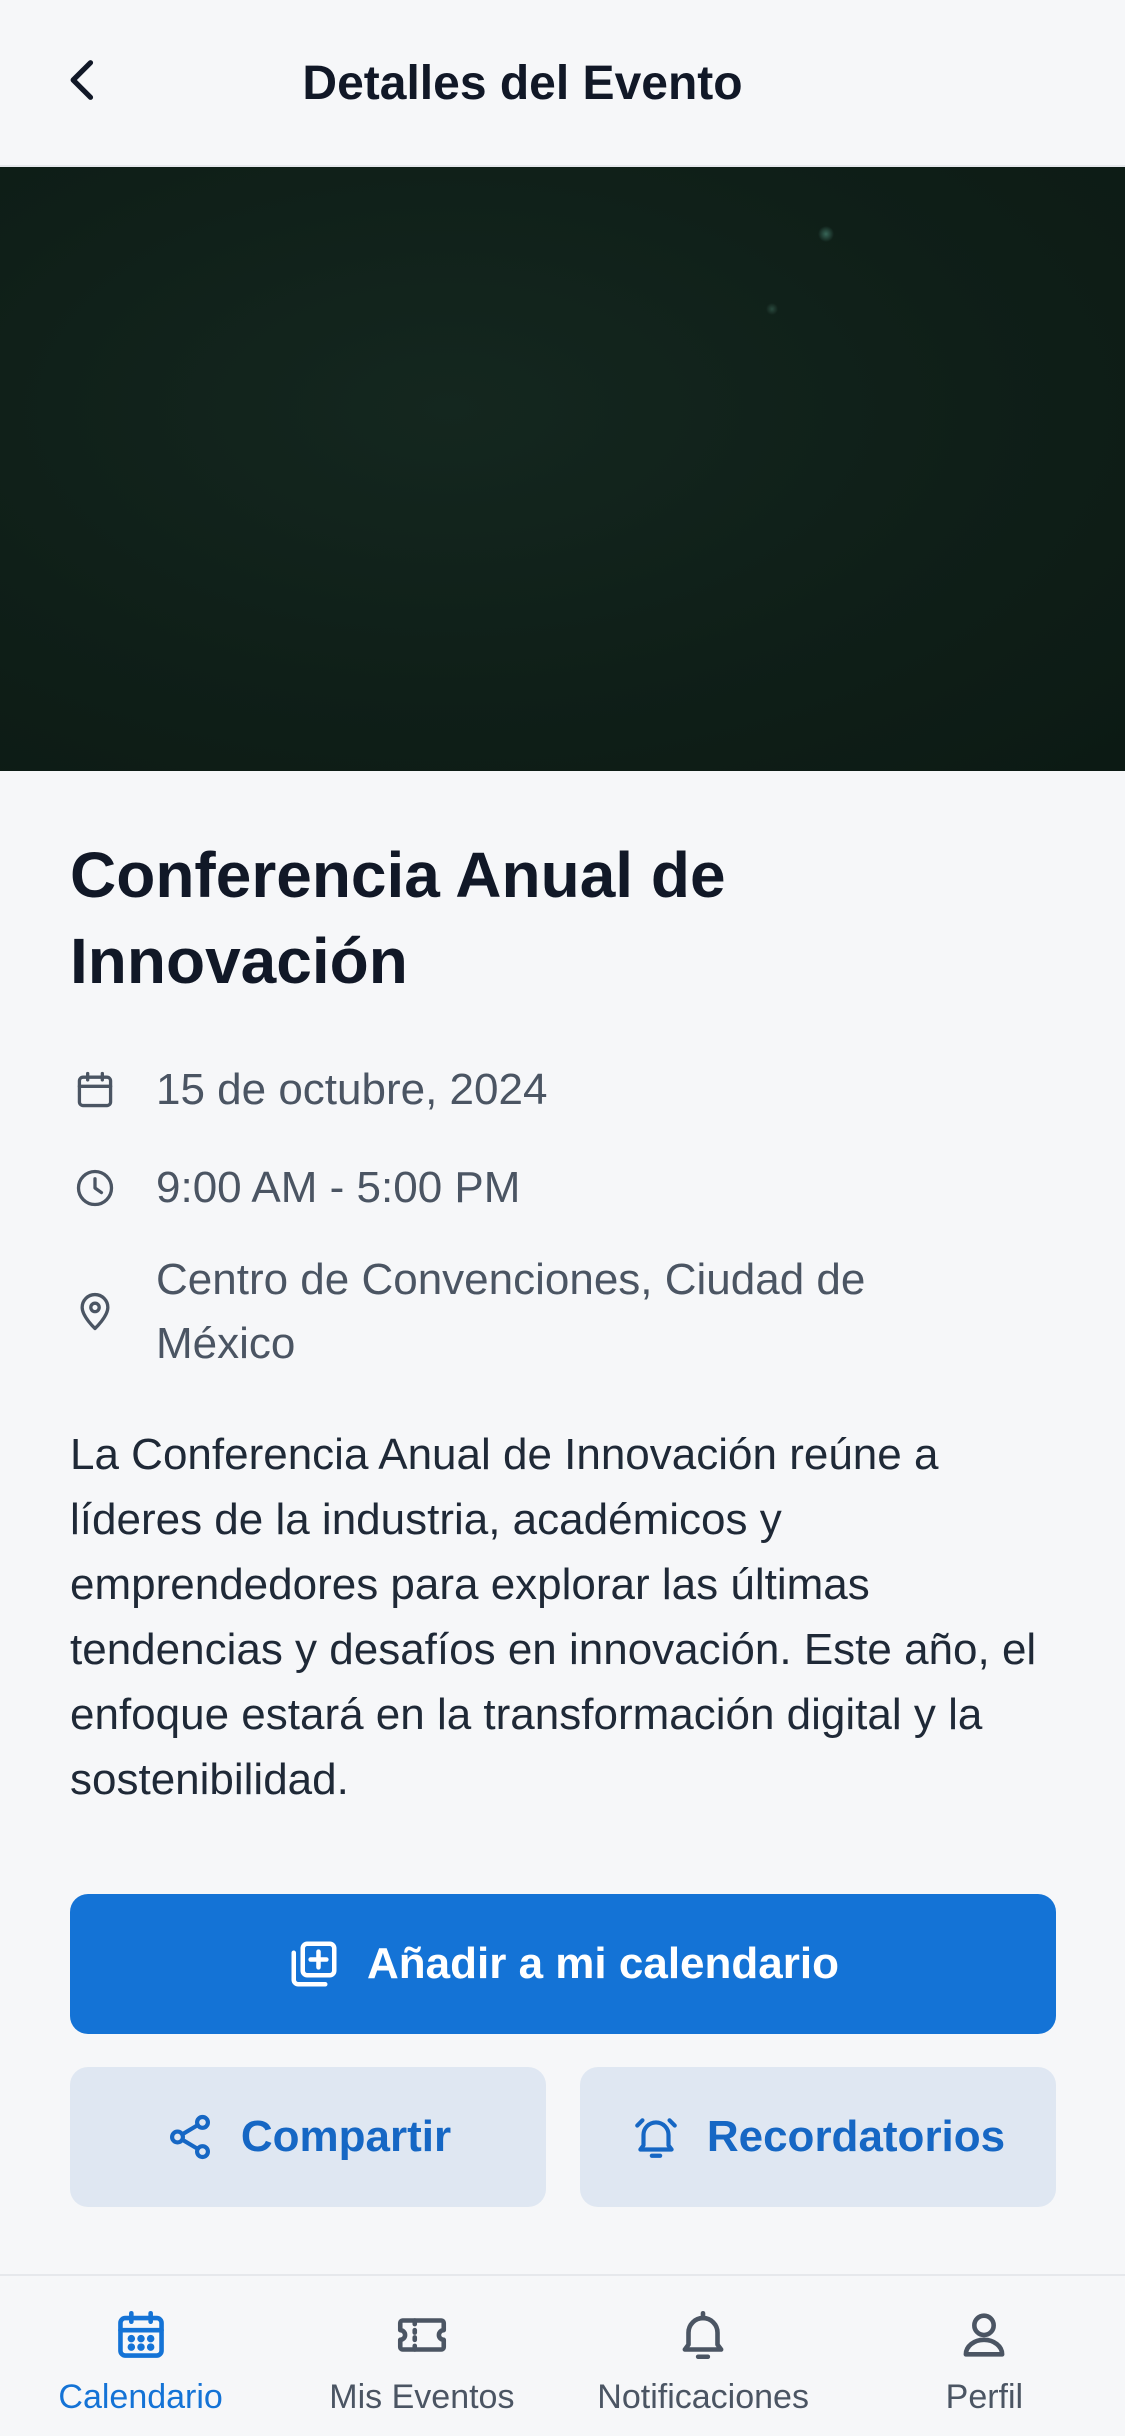  I want to click on nav-label-notificaciones: Notificaciones, so click(703, 2397).